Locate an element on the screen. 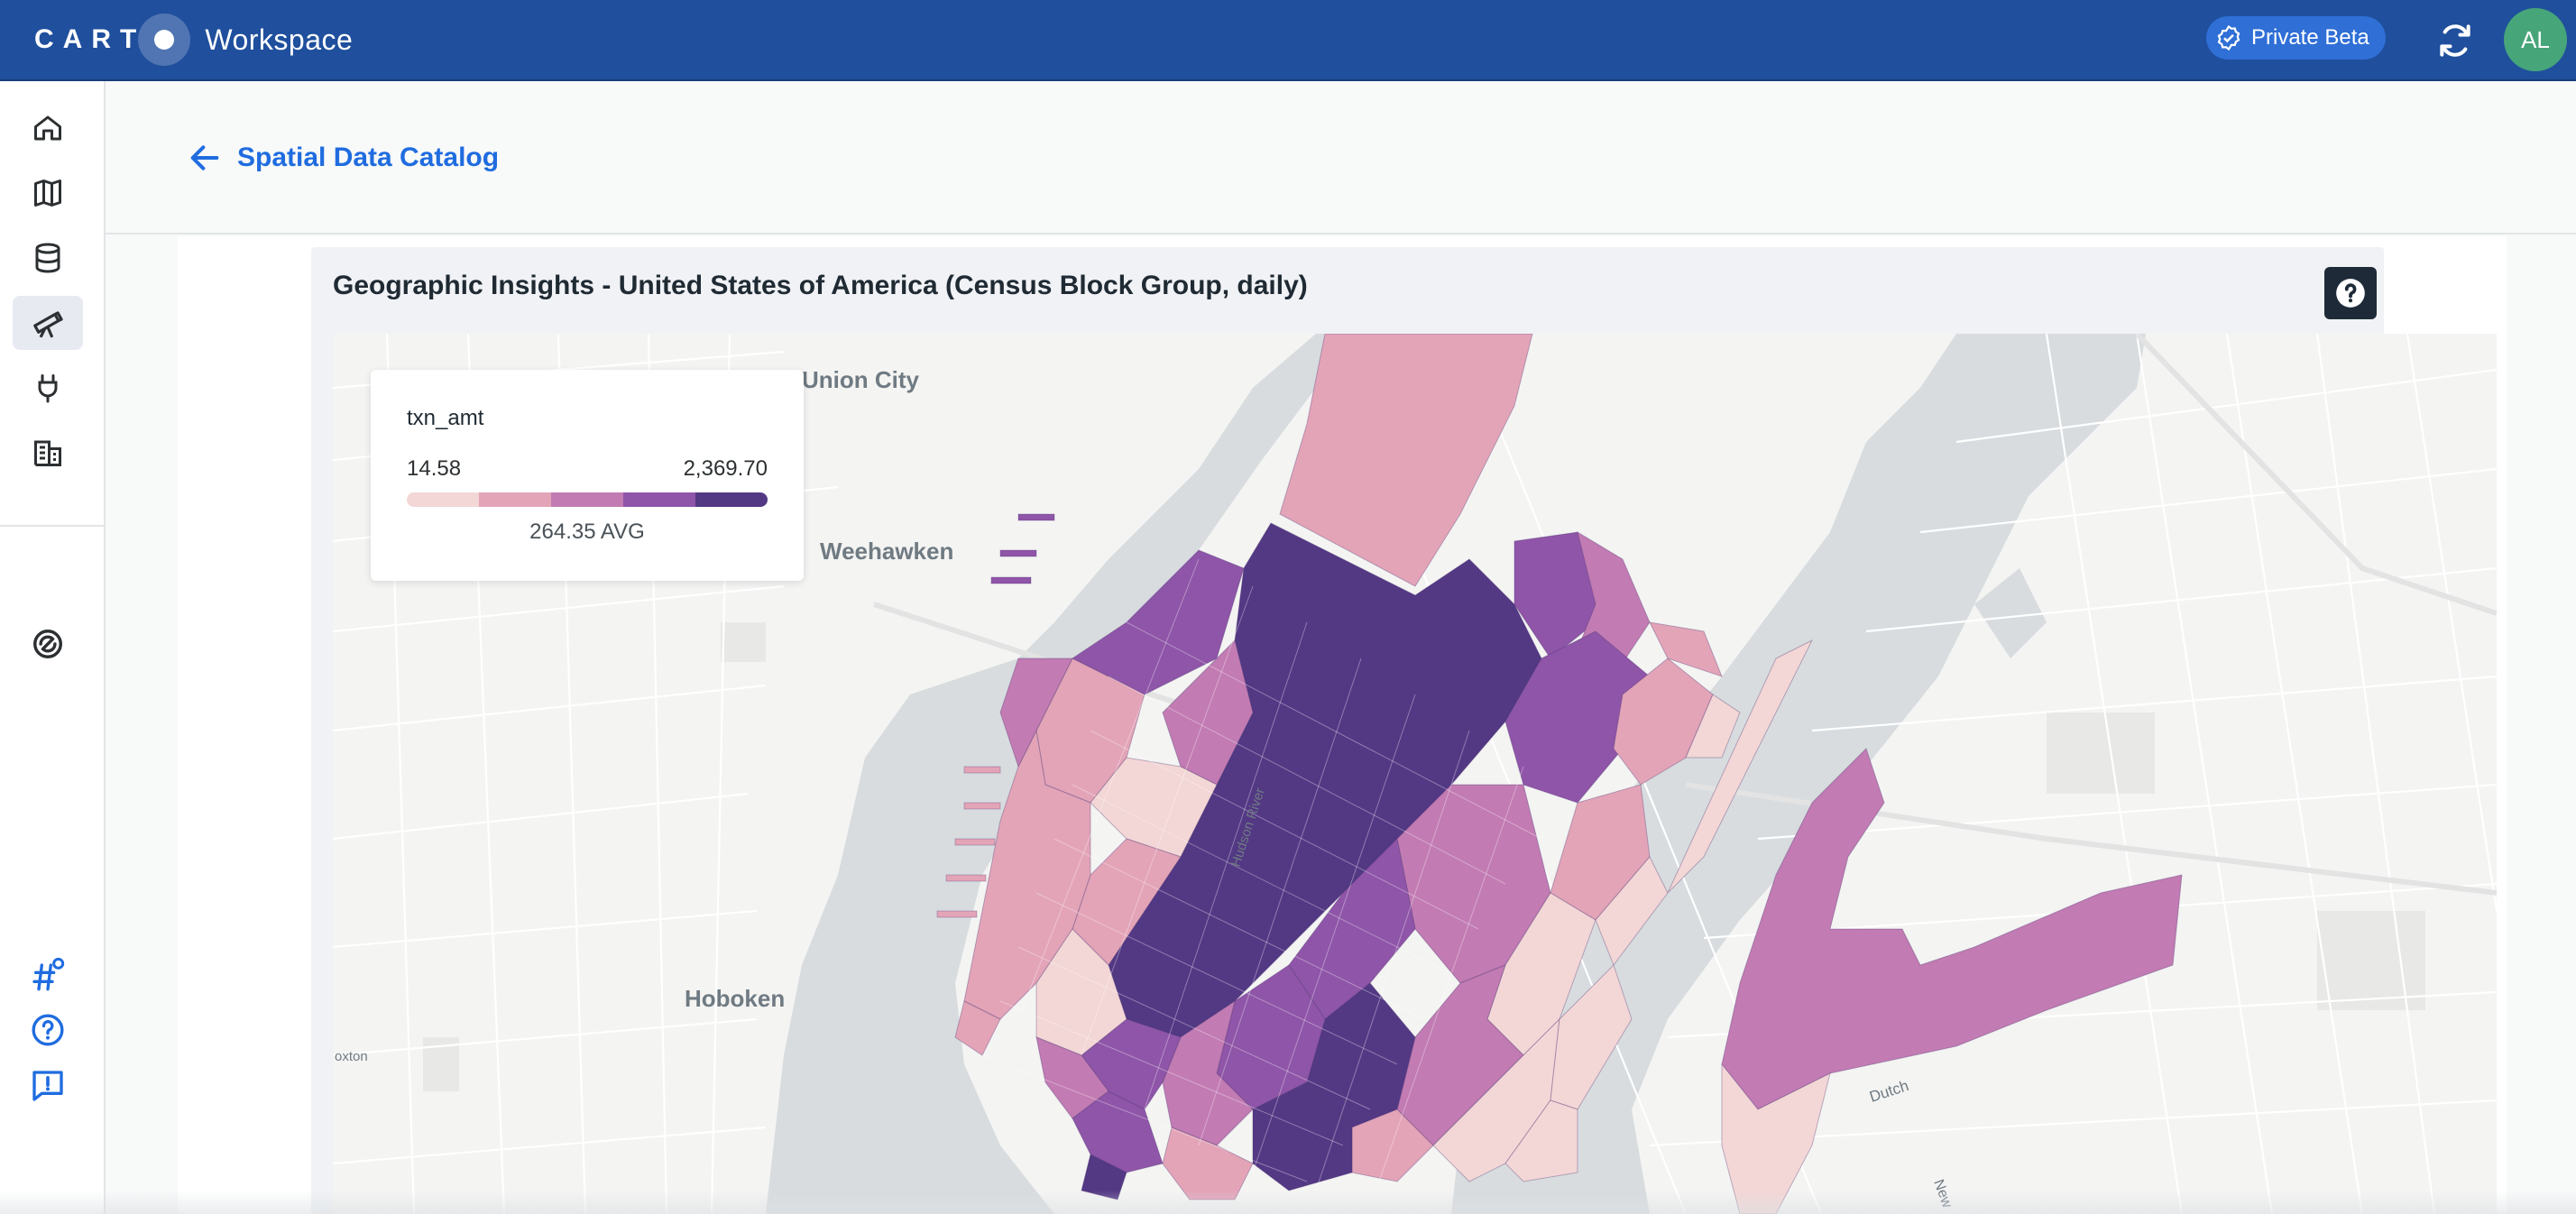 Image resolution: width=2576 pixels, height=1214 pixels. building-table-icon is located at coordinates (48, 453).